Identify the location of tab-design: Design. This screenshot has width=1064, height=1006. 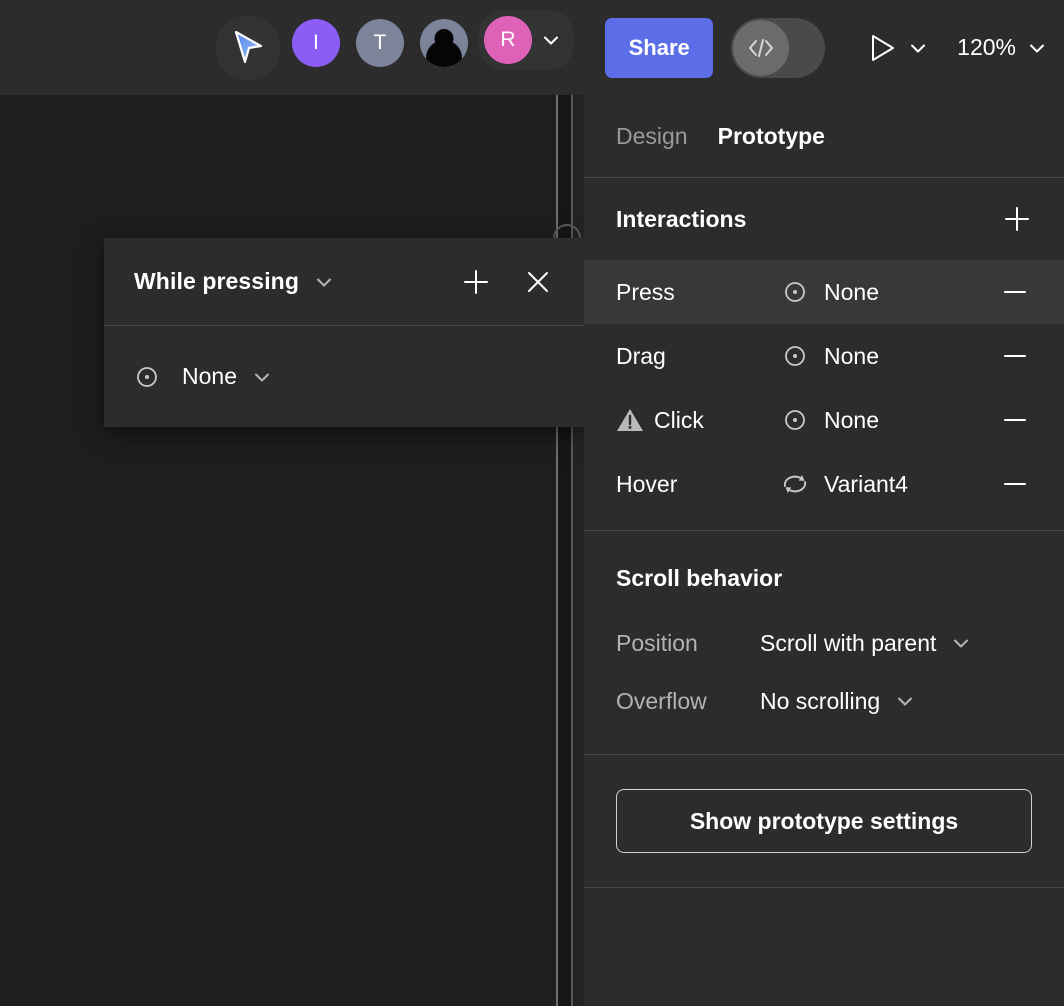
(652, 136).